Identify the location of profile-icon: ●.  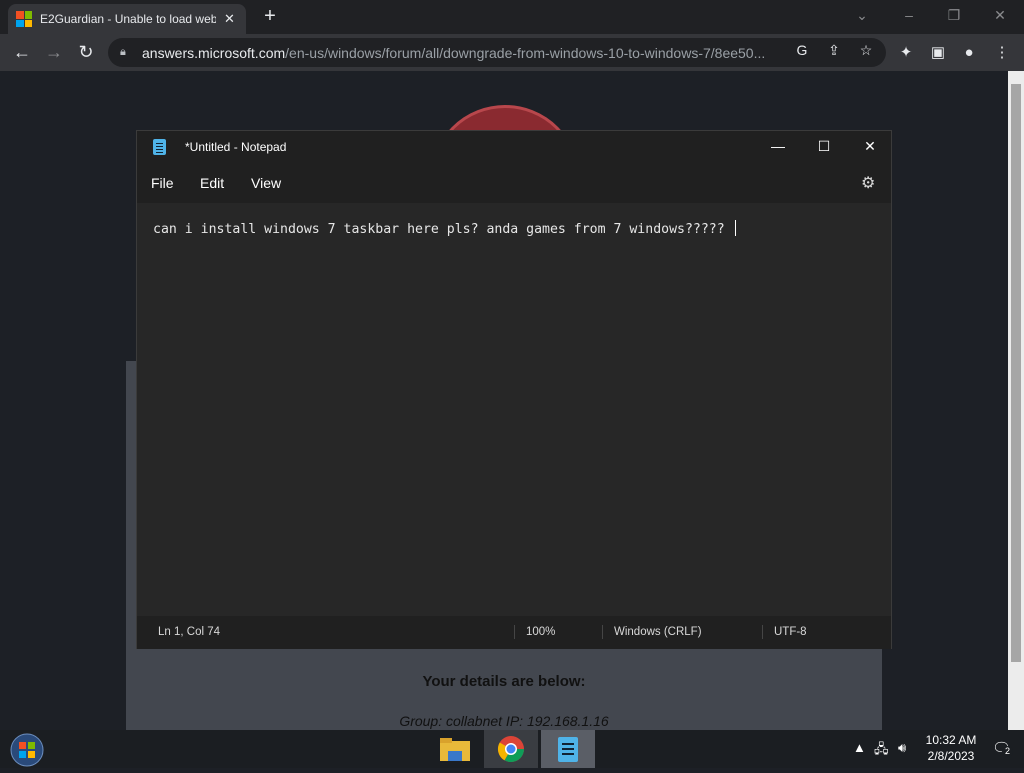
(969, 53).